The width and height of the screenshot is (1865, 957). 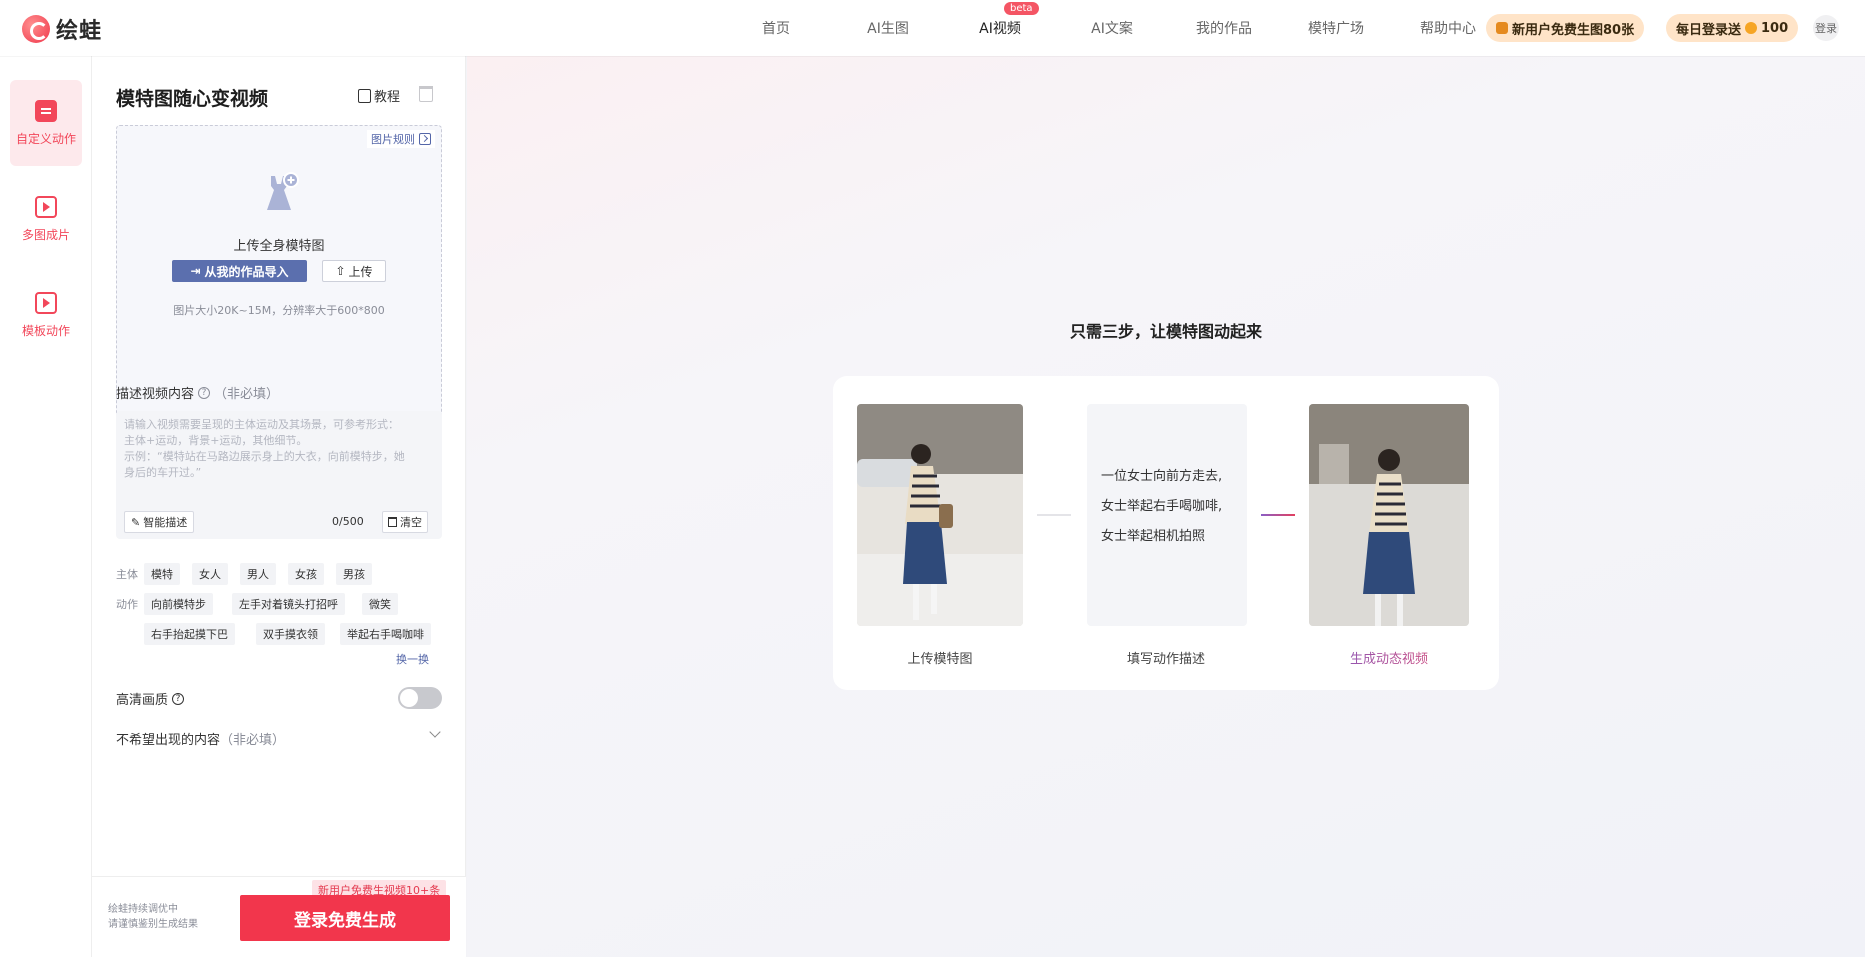 I want to click on hd-quality-label: 高清画质, so click(x=142, y=700).